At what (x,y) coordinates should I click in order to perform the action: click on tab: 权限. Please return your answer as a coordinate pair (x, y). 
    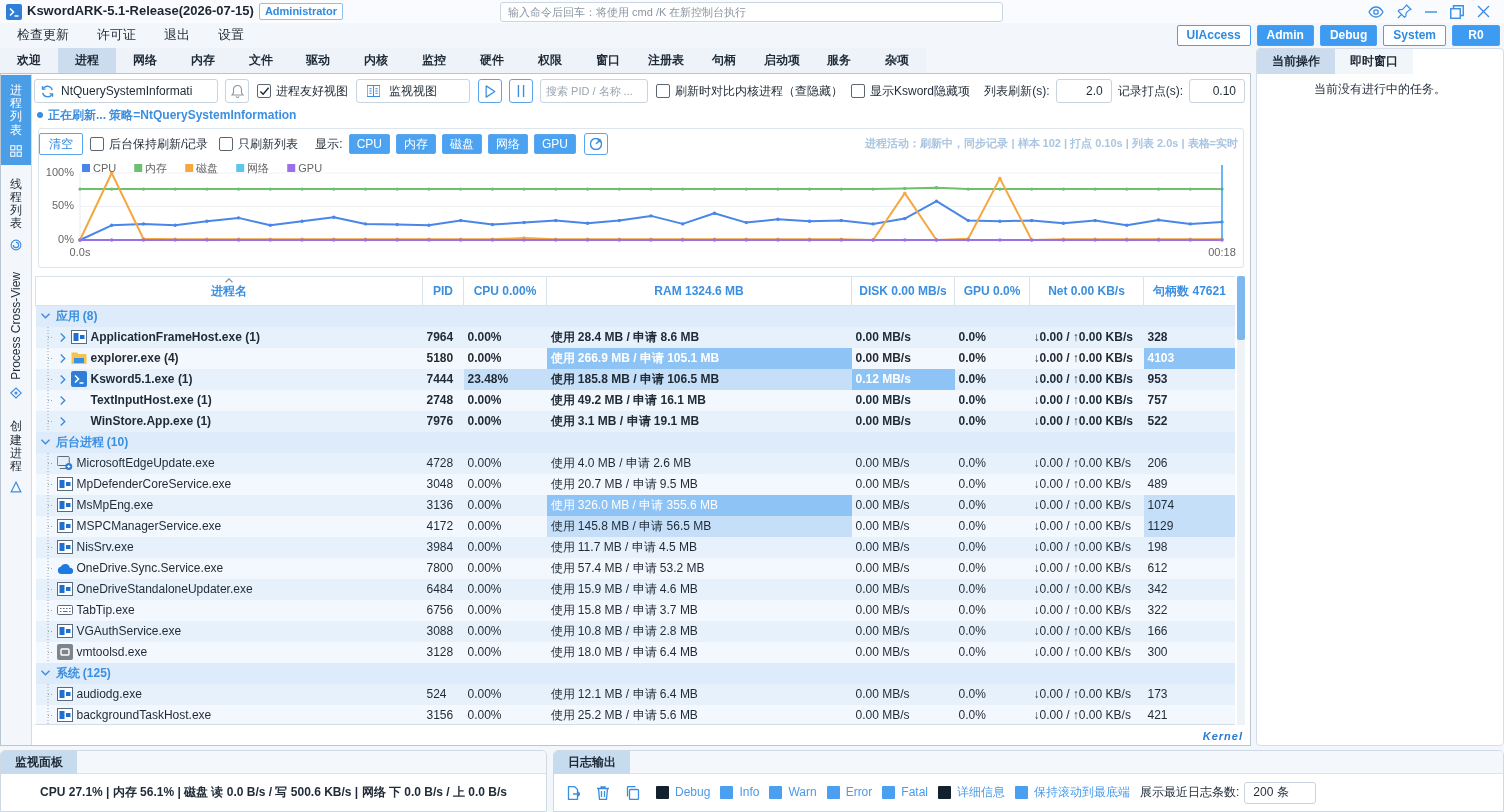
    Looking at the image, I should click on (550, 60).